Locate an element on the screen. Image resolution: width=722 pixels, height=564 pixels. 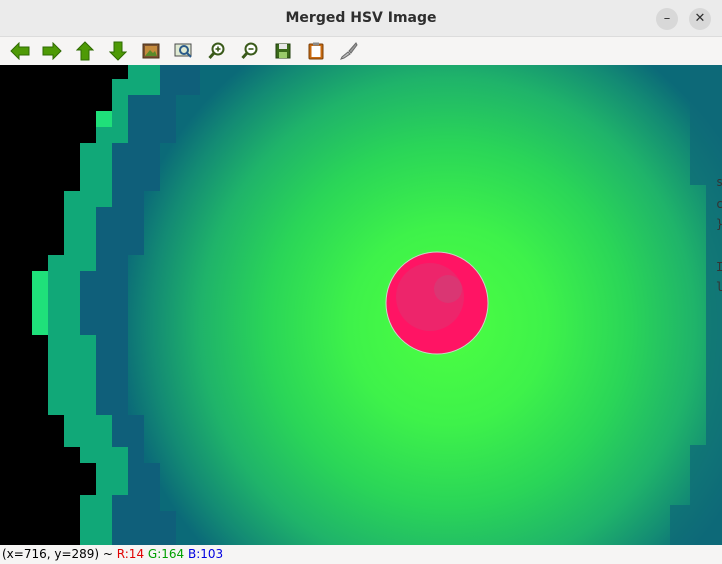
background-text-fragment: s is located at coordinates (719, 182).